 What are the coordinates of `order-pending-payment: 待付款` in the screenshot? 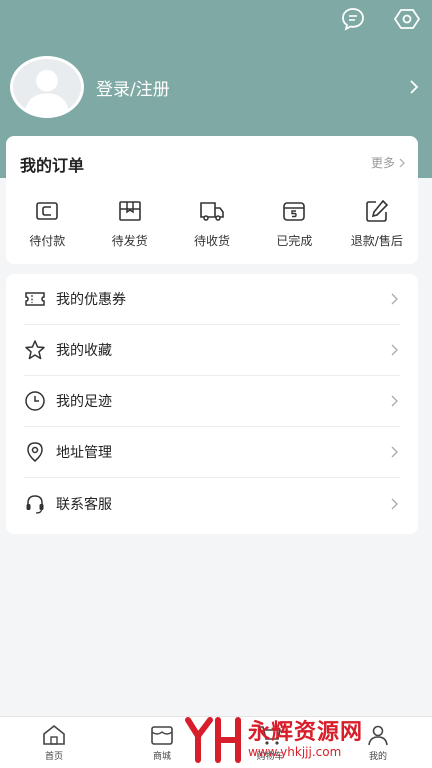 It's located at (47, 223).